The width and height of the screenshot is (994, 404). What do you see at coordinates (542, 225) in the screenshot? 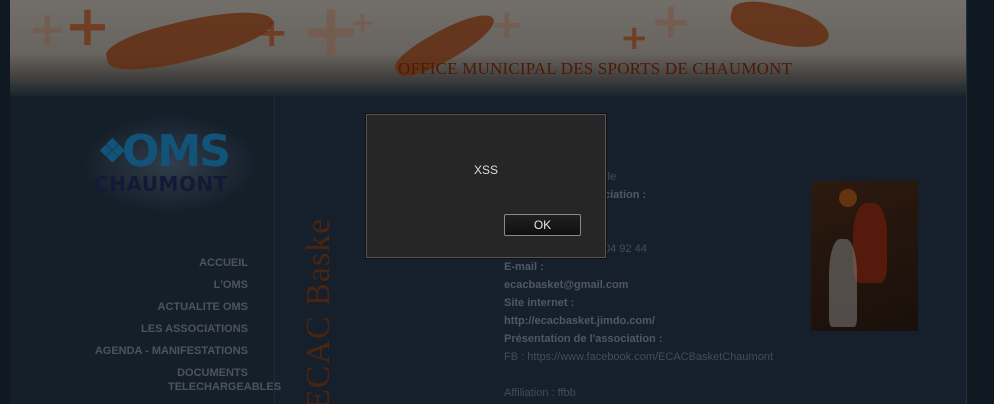
I see `ok-button: OK` at bounding box center [542, 225].